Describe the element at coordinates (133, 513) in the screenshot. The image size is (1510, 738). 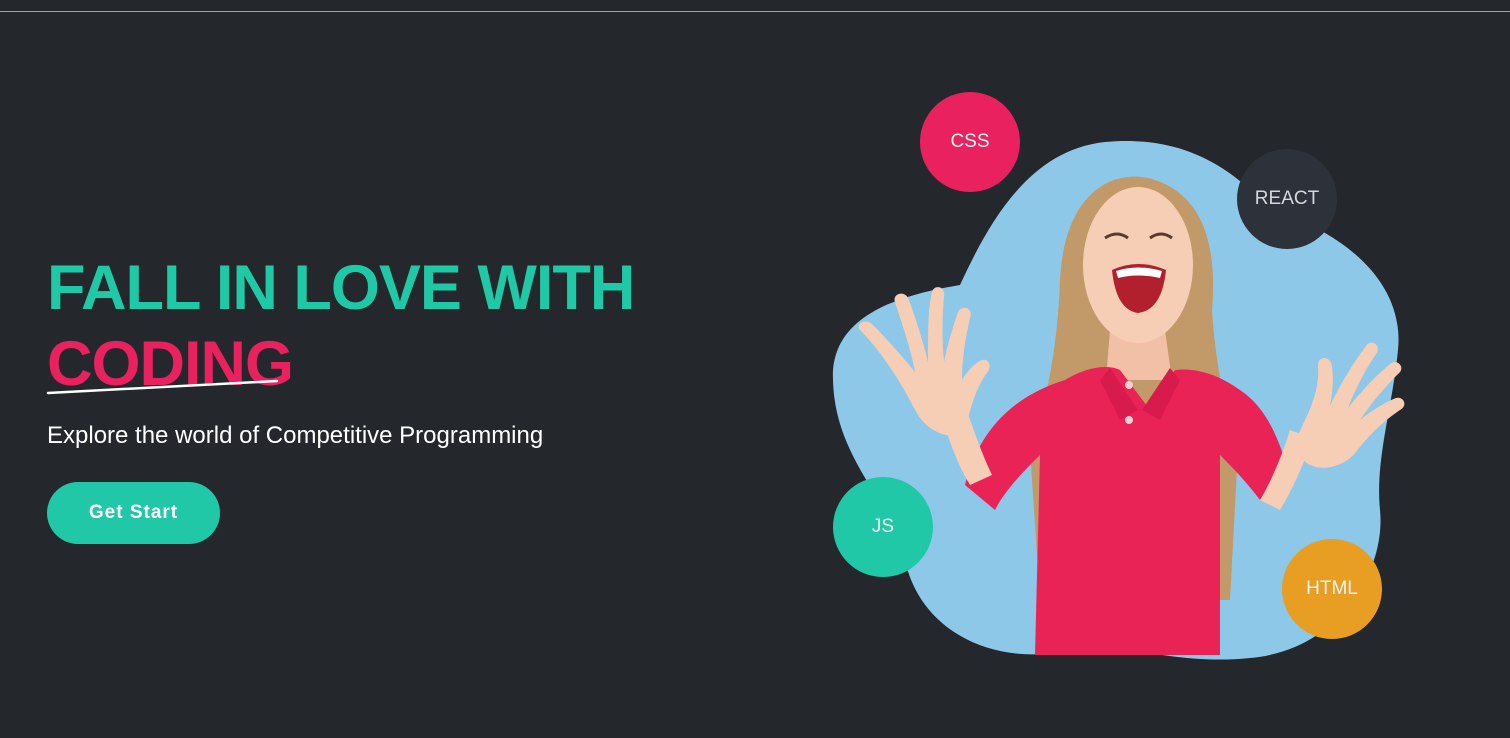
I see `get-start-button: Get Start` at that location.